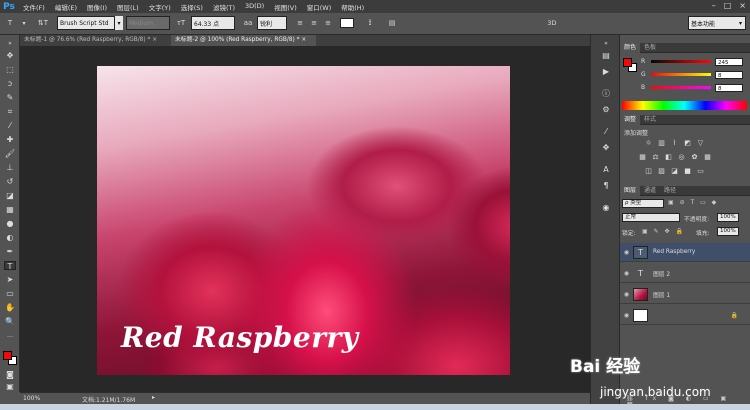  Describe the element at coordinates (10, 23) in the screenshot. I see `type-tool-icon: T` at that location.